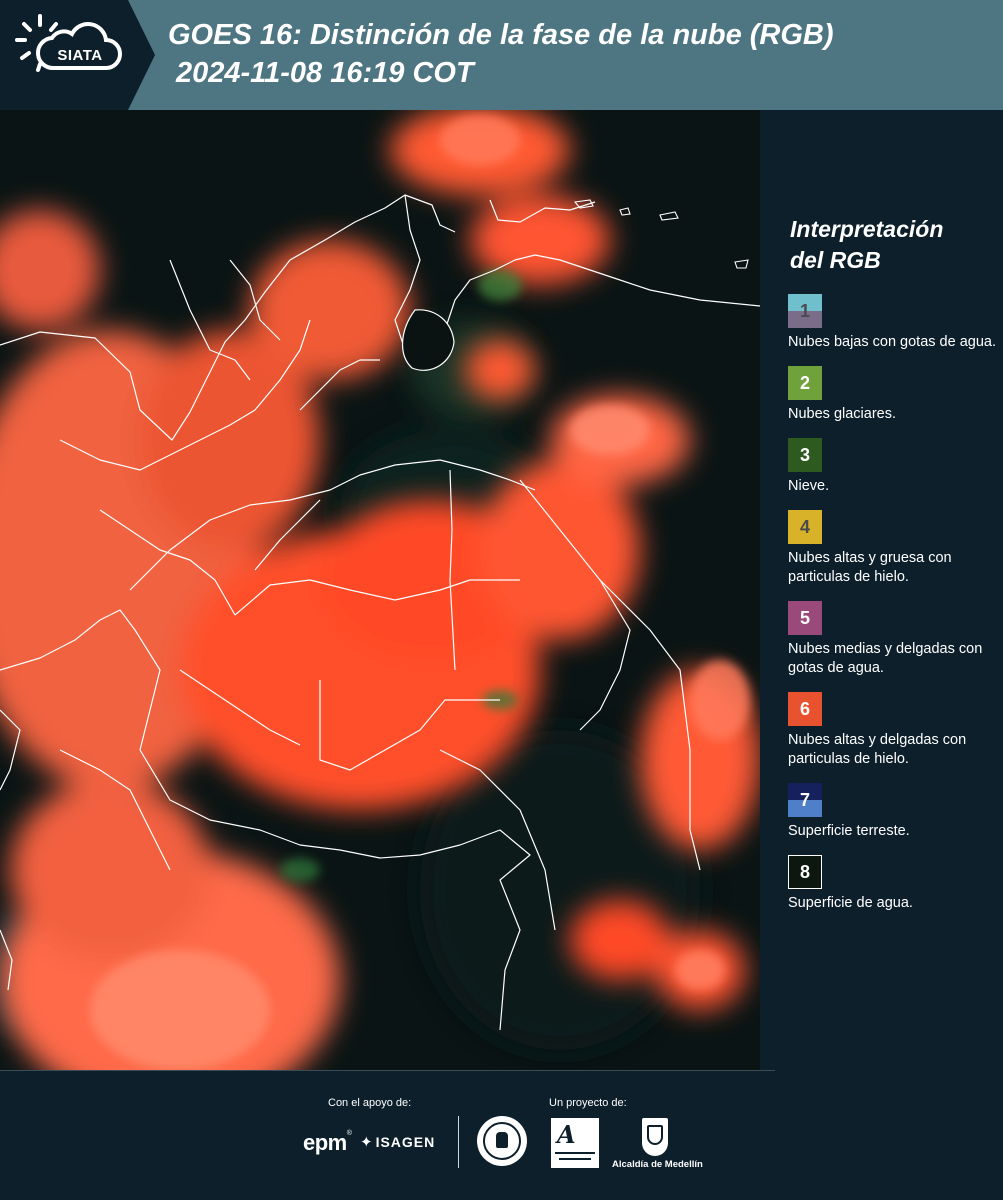 This screenshot has height=1200, width=1003. I want to click on legend-number: 8, so click(804, 871).